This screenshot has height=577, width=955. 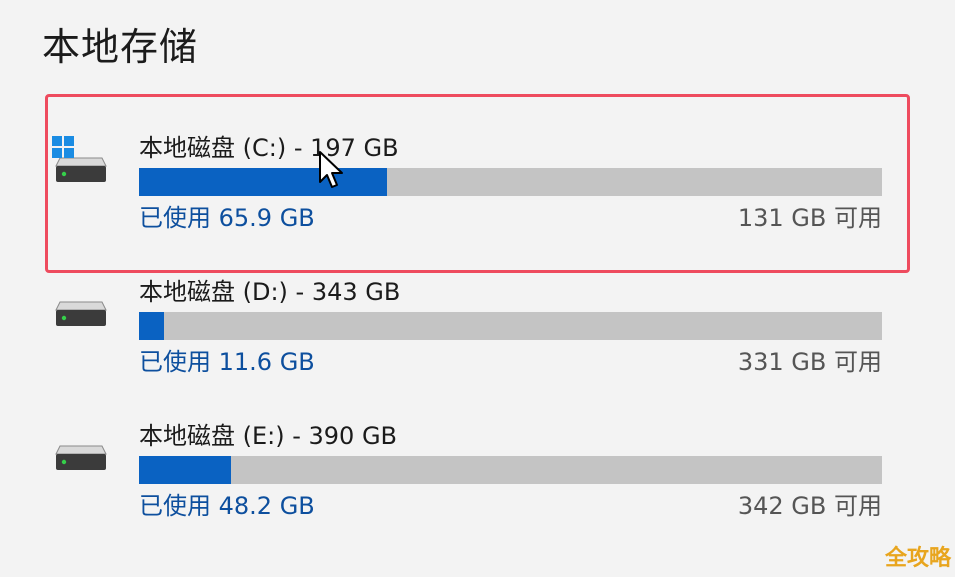 I want to click on free-space-label: 331 GB 可用, so click(x=809, y=362).